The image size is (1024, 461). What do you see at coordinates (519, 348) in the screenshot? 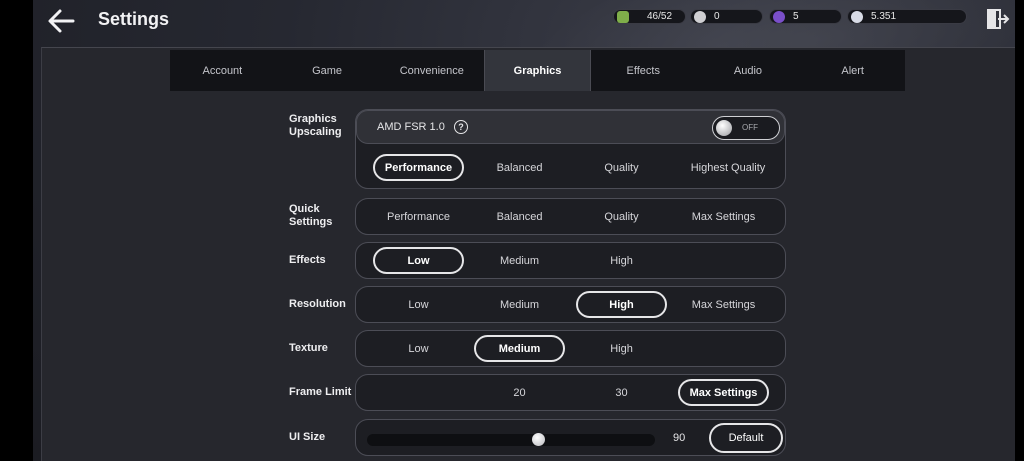
I see `texture-option-medium: Medium` at bounding box center [519, 348].